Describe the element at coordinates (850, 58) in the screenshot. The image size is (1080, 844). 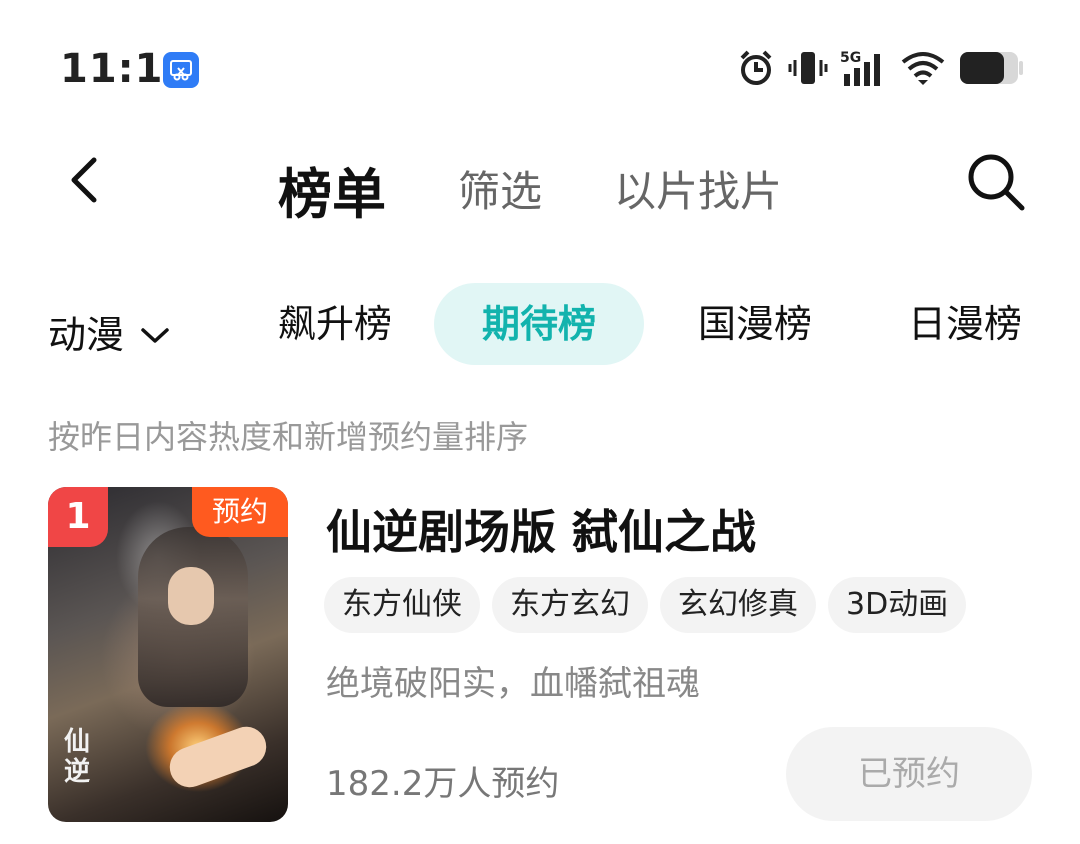
I see `network-label: 5G` at that location.